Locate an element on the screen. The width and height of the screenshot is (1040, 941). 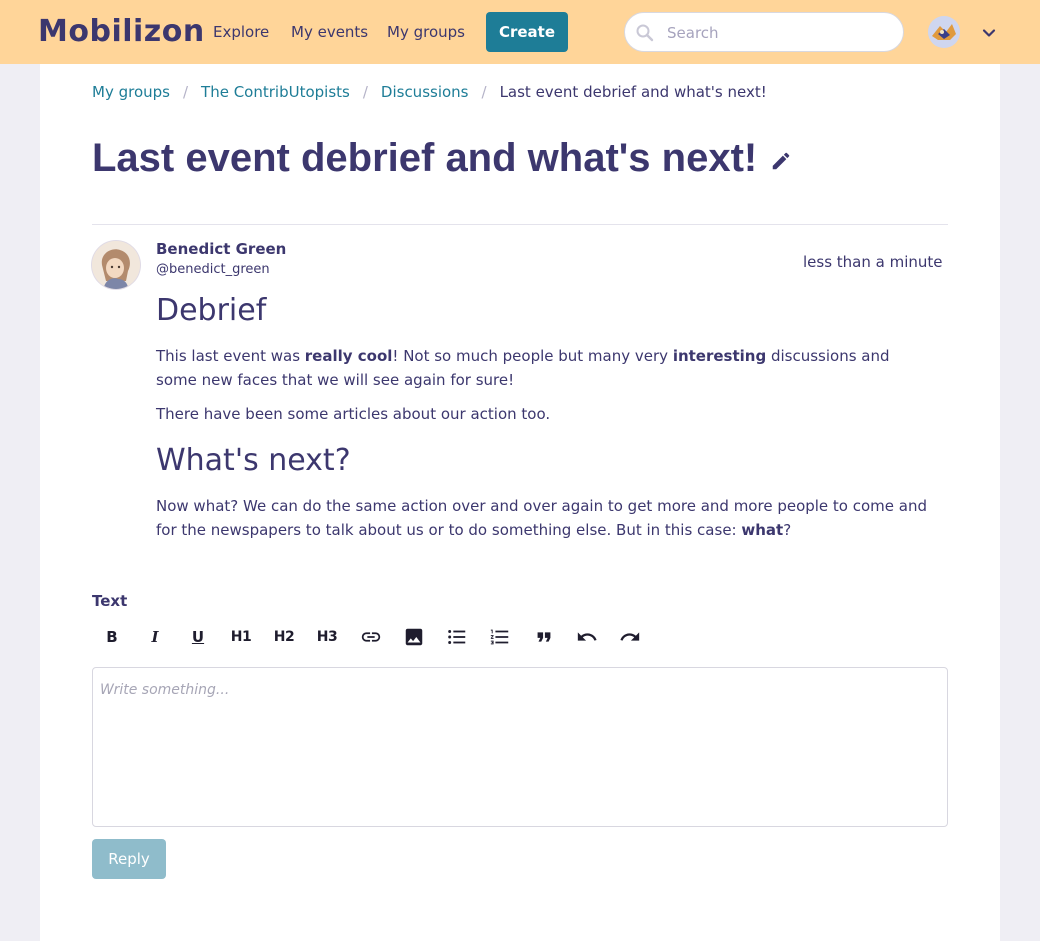
undo-button is located at coordinates (587, 637).